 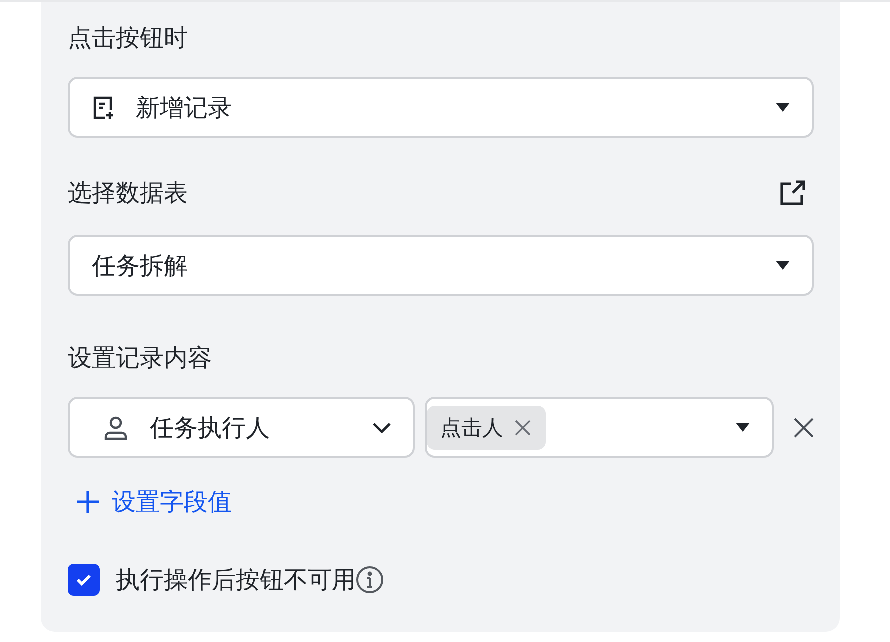 I want to click on action-select: 新增记录, so click(x=441, y=107).